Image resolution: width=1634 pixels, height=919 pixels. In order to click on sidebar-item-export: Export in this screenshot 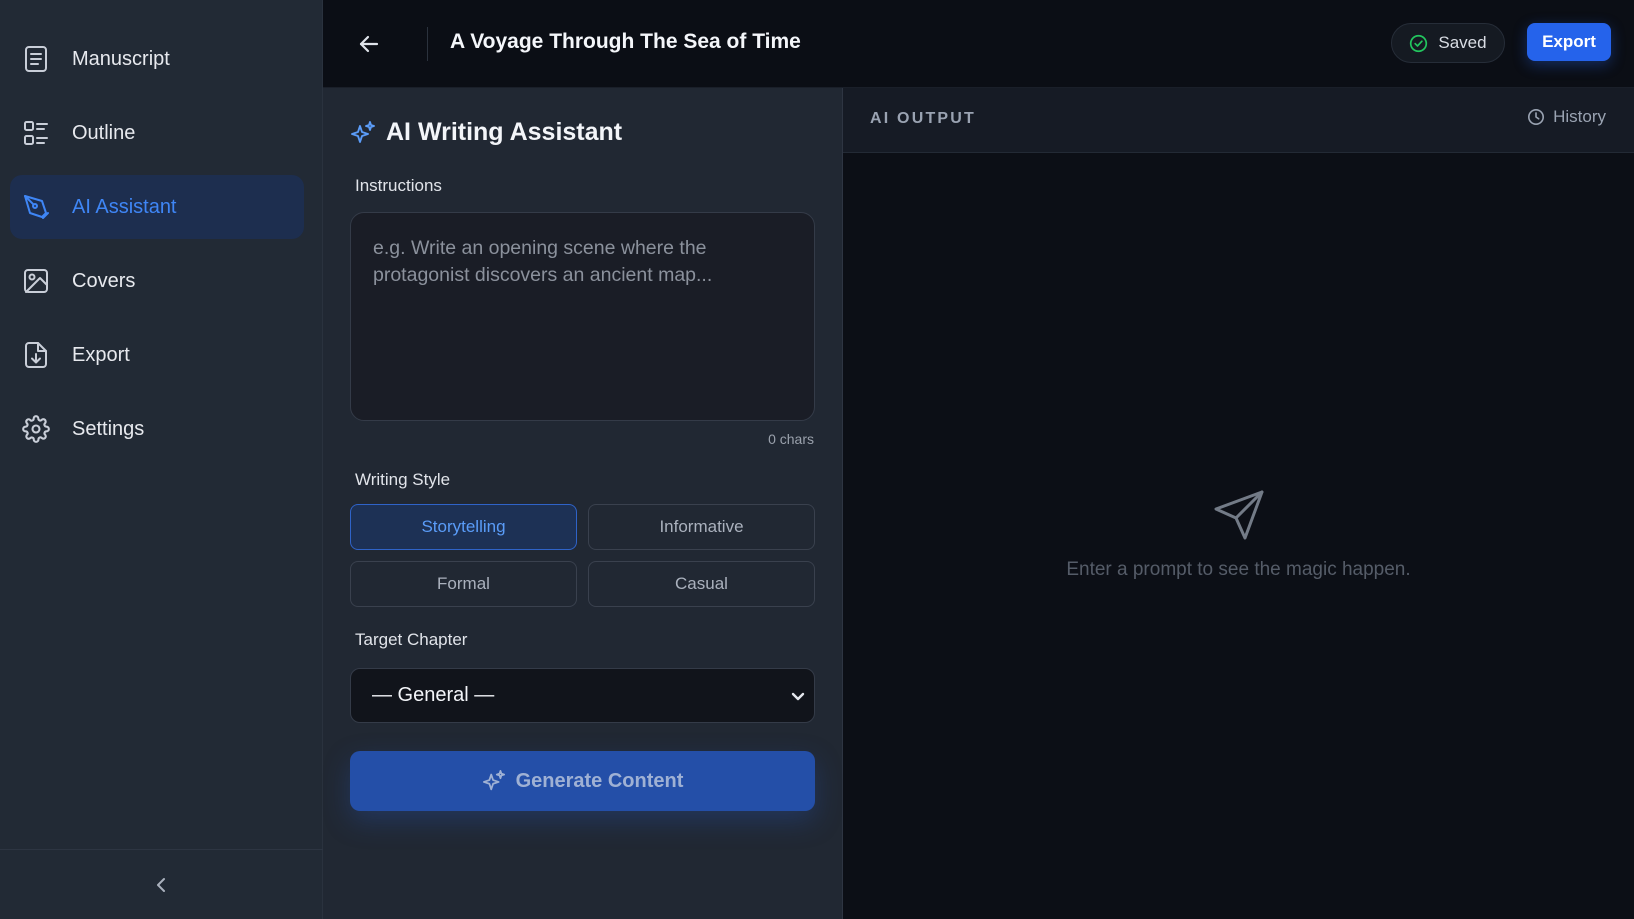, I will do `click(157, 355)`.